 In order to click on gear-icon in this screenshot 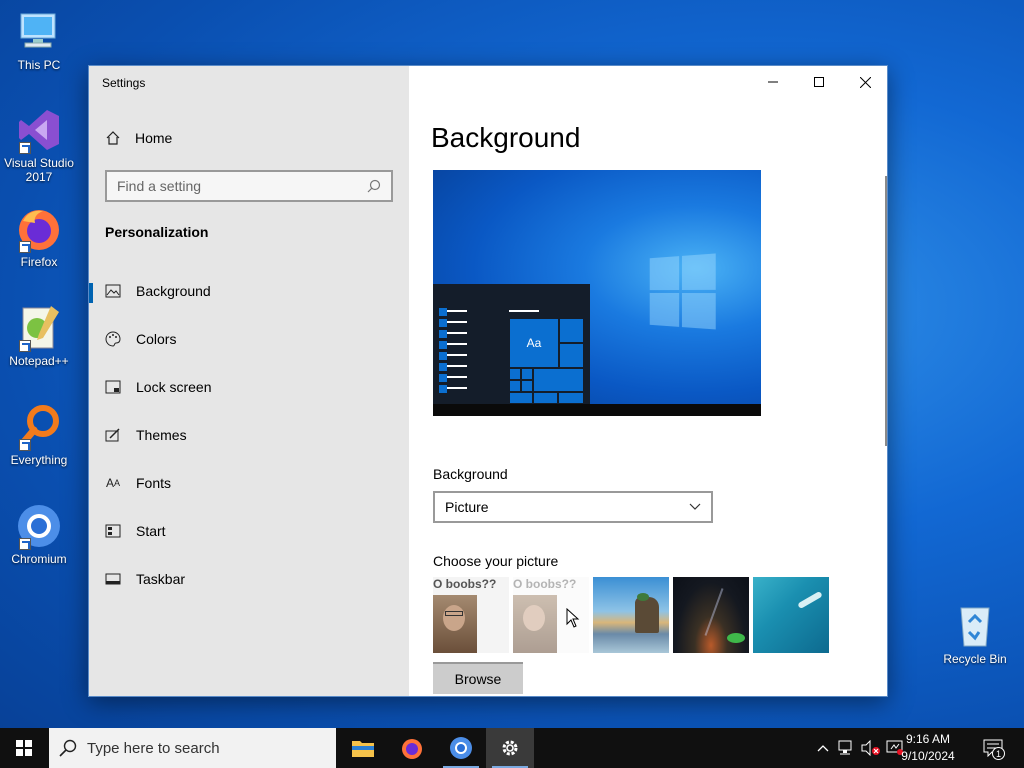, I will do `click(510, 748)`.